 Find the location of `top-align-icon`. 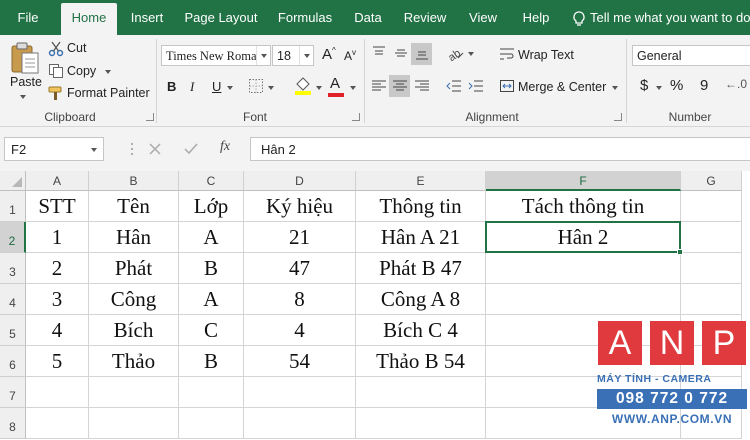

top-align-icon is located at coordinates (379, 54).